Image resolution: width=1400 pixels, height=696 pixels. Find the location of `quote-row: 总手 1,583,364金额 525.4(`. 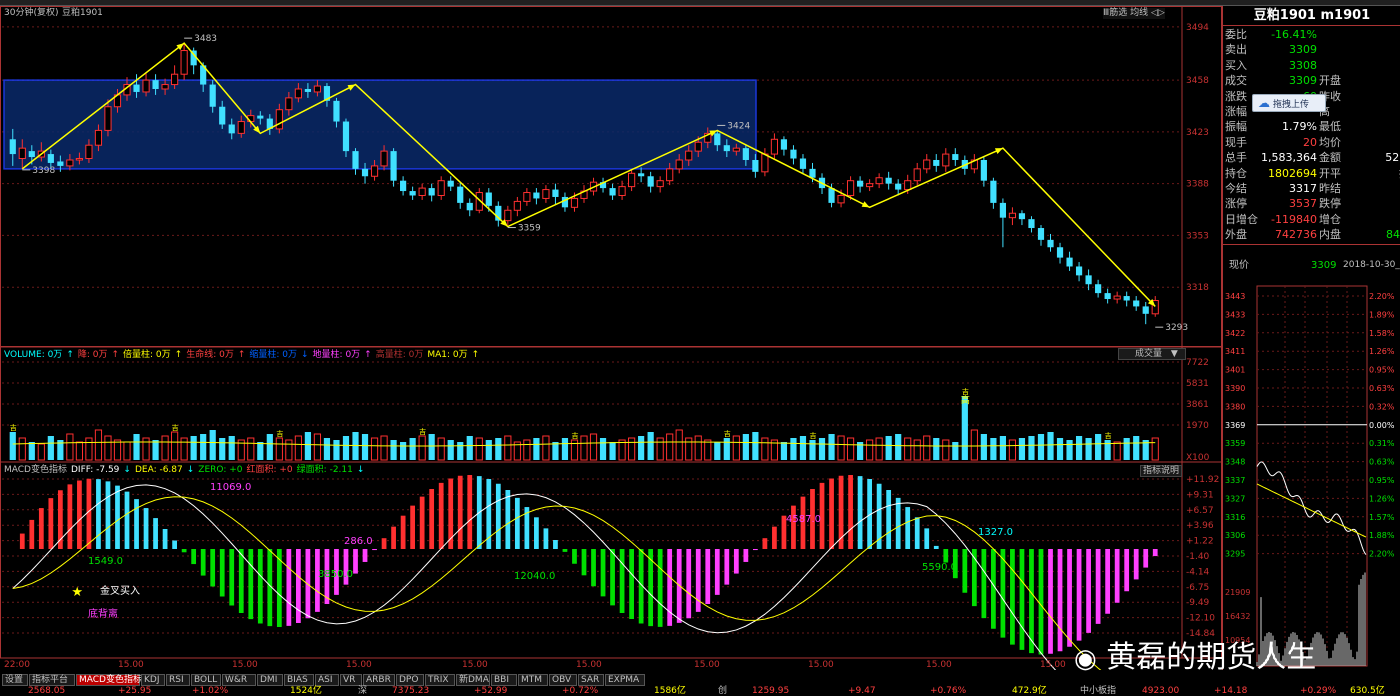

quote-row: 总手 1,583,364金额 525.4( is located at coordinates (1311, 157).